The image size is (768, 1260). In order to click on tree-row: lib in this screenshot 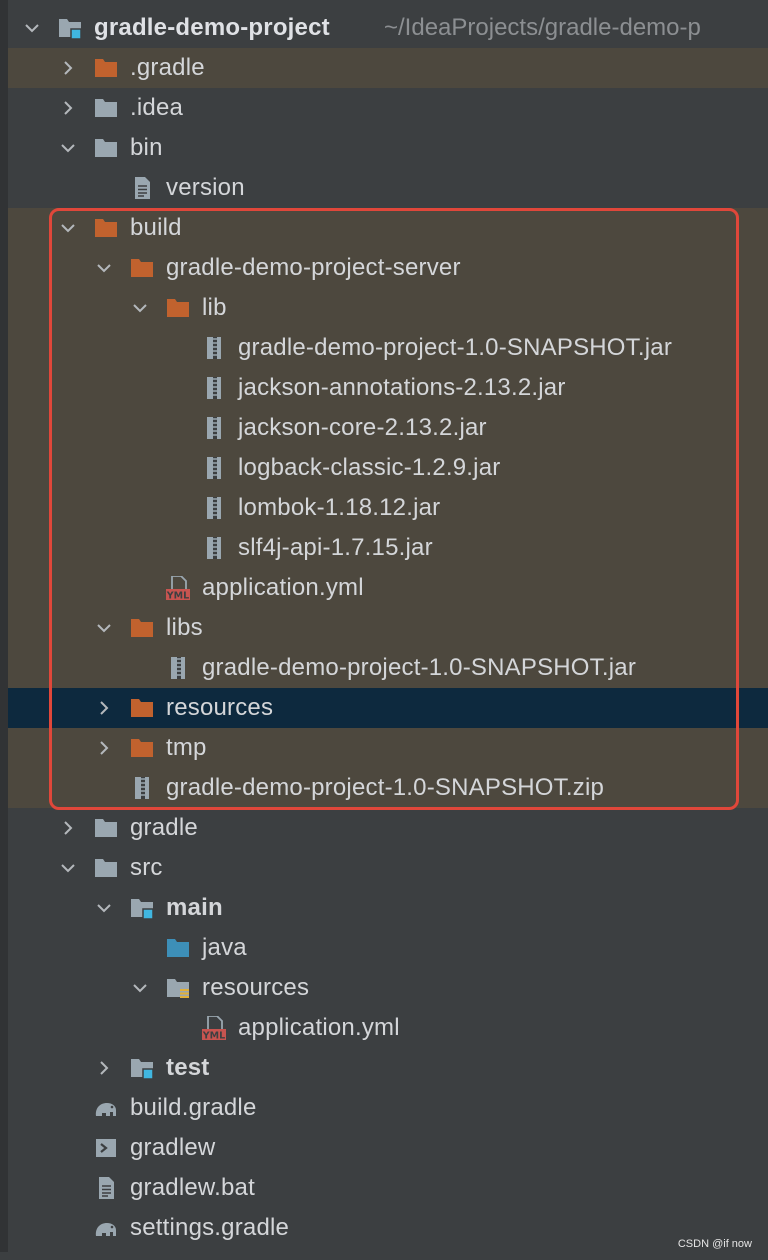, I will do `click(388, 308)`.